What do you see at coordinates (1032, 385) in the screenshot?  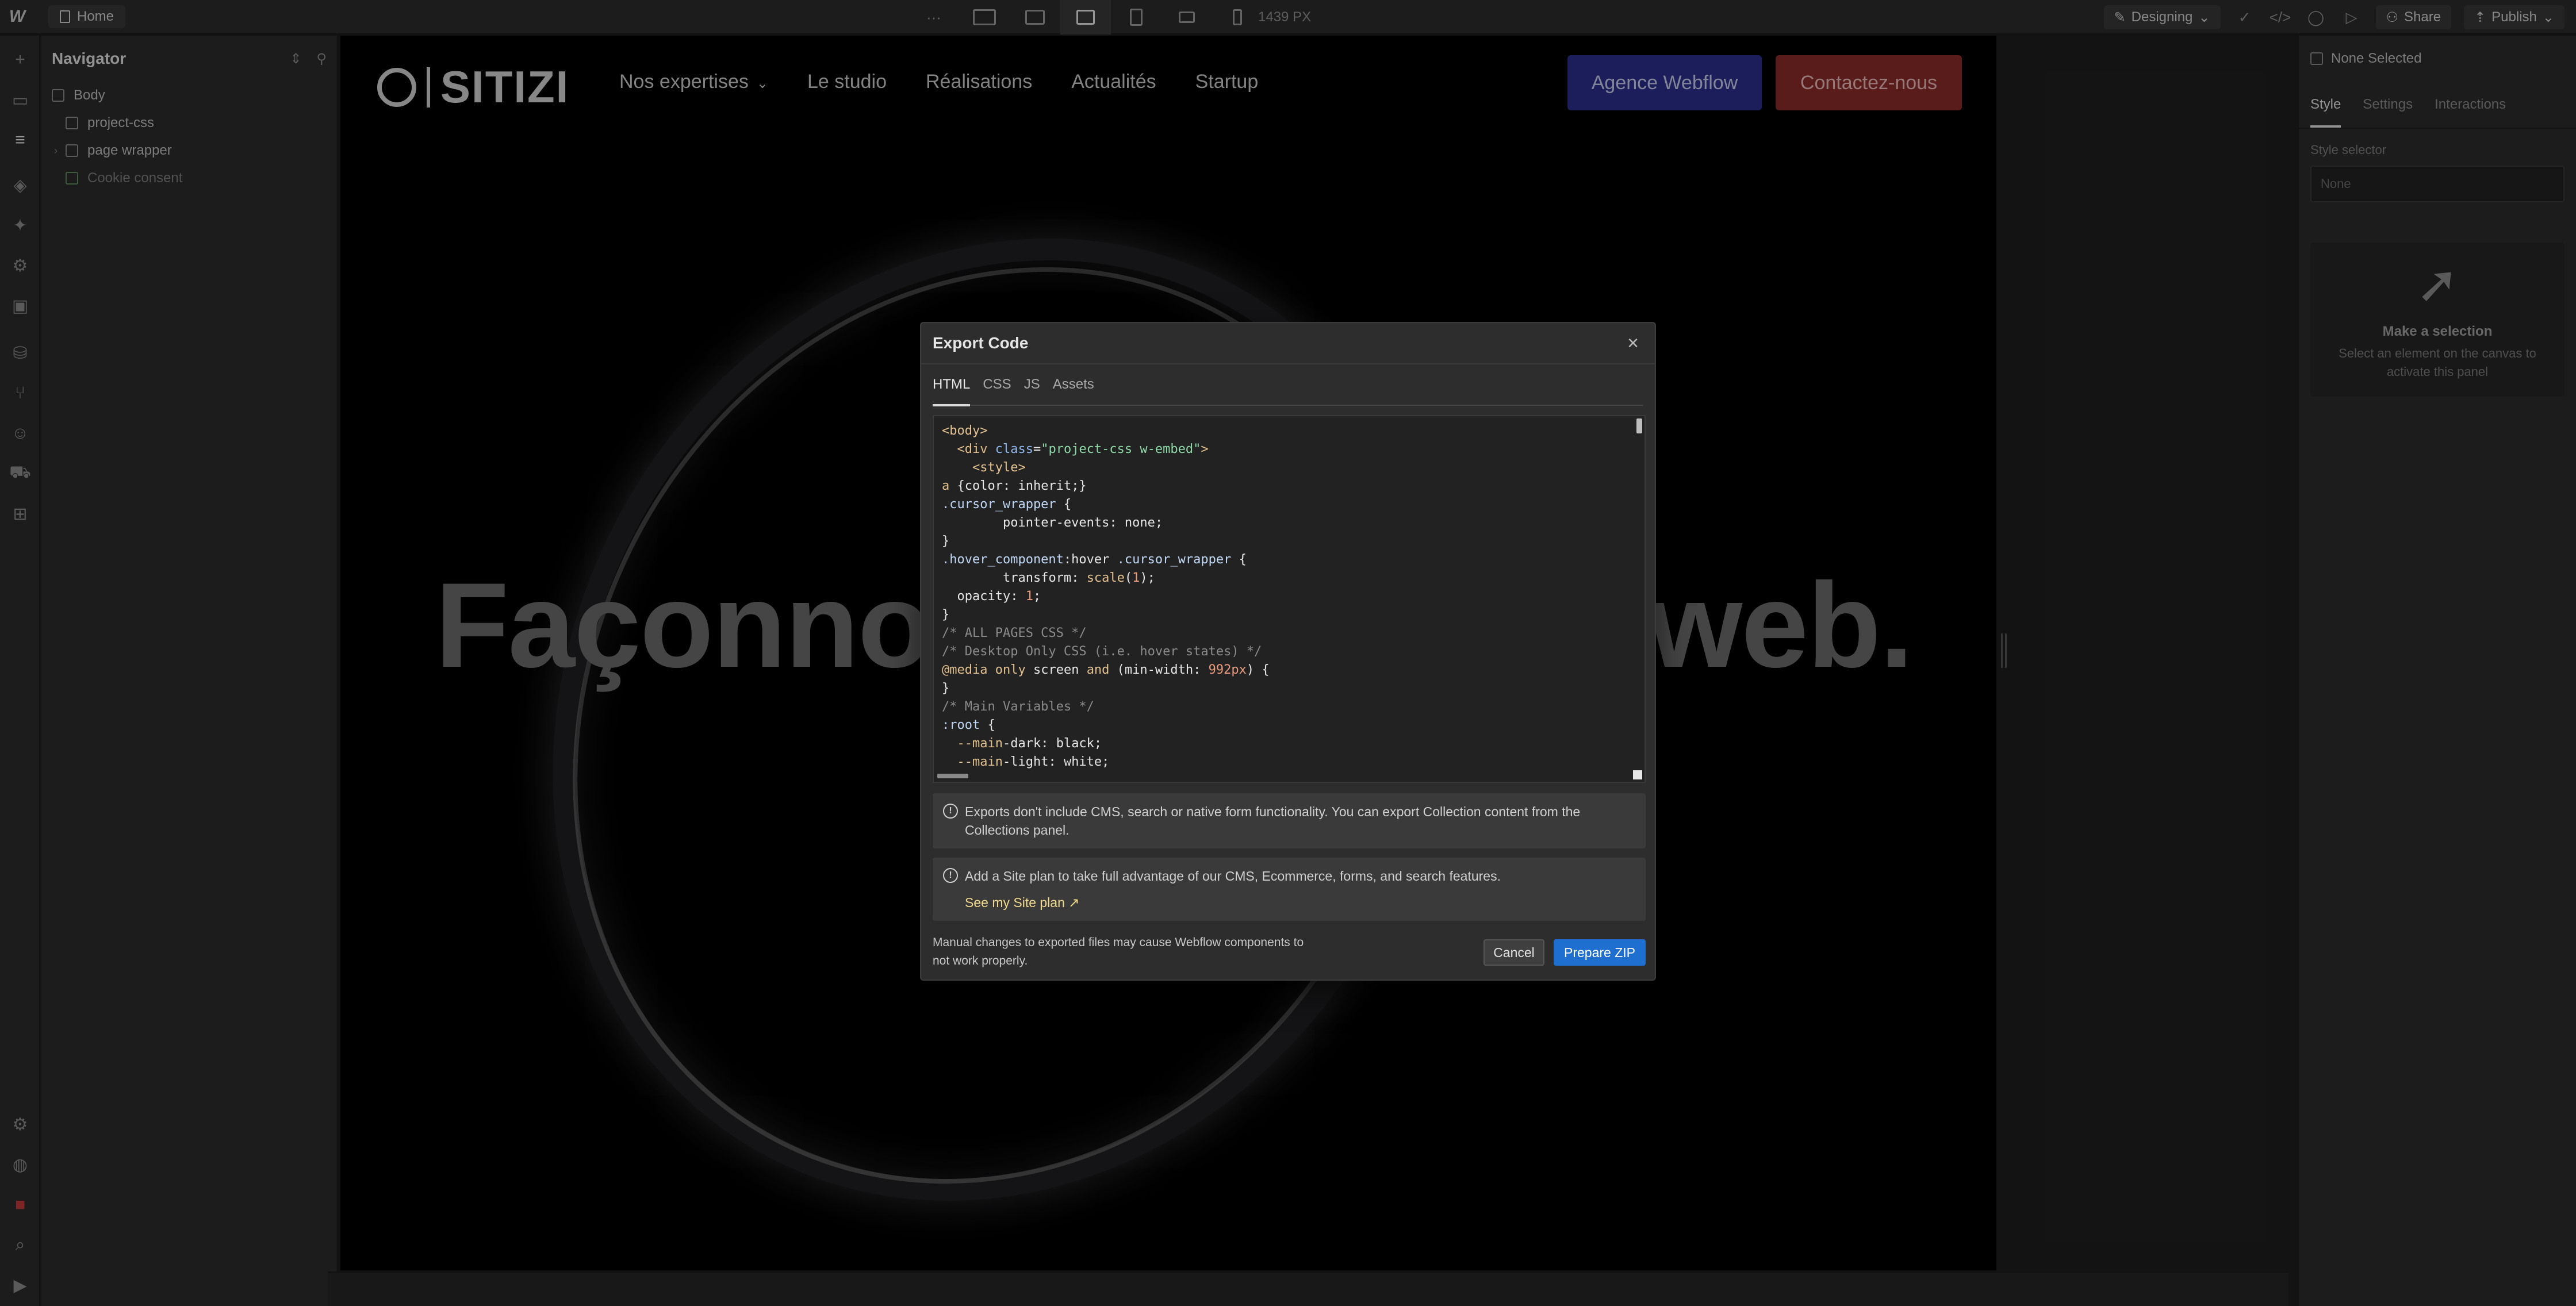 I see `tab-js: JS` at bounding box center [1032, 385].